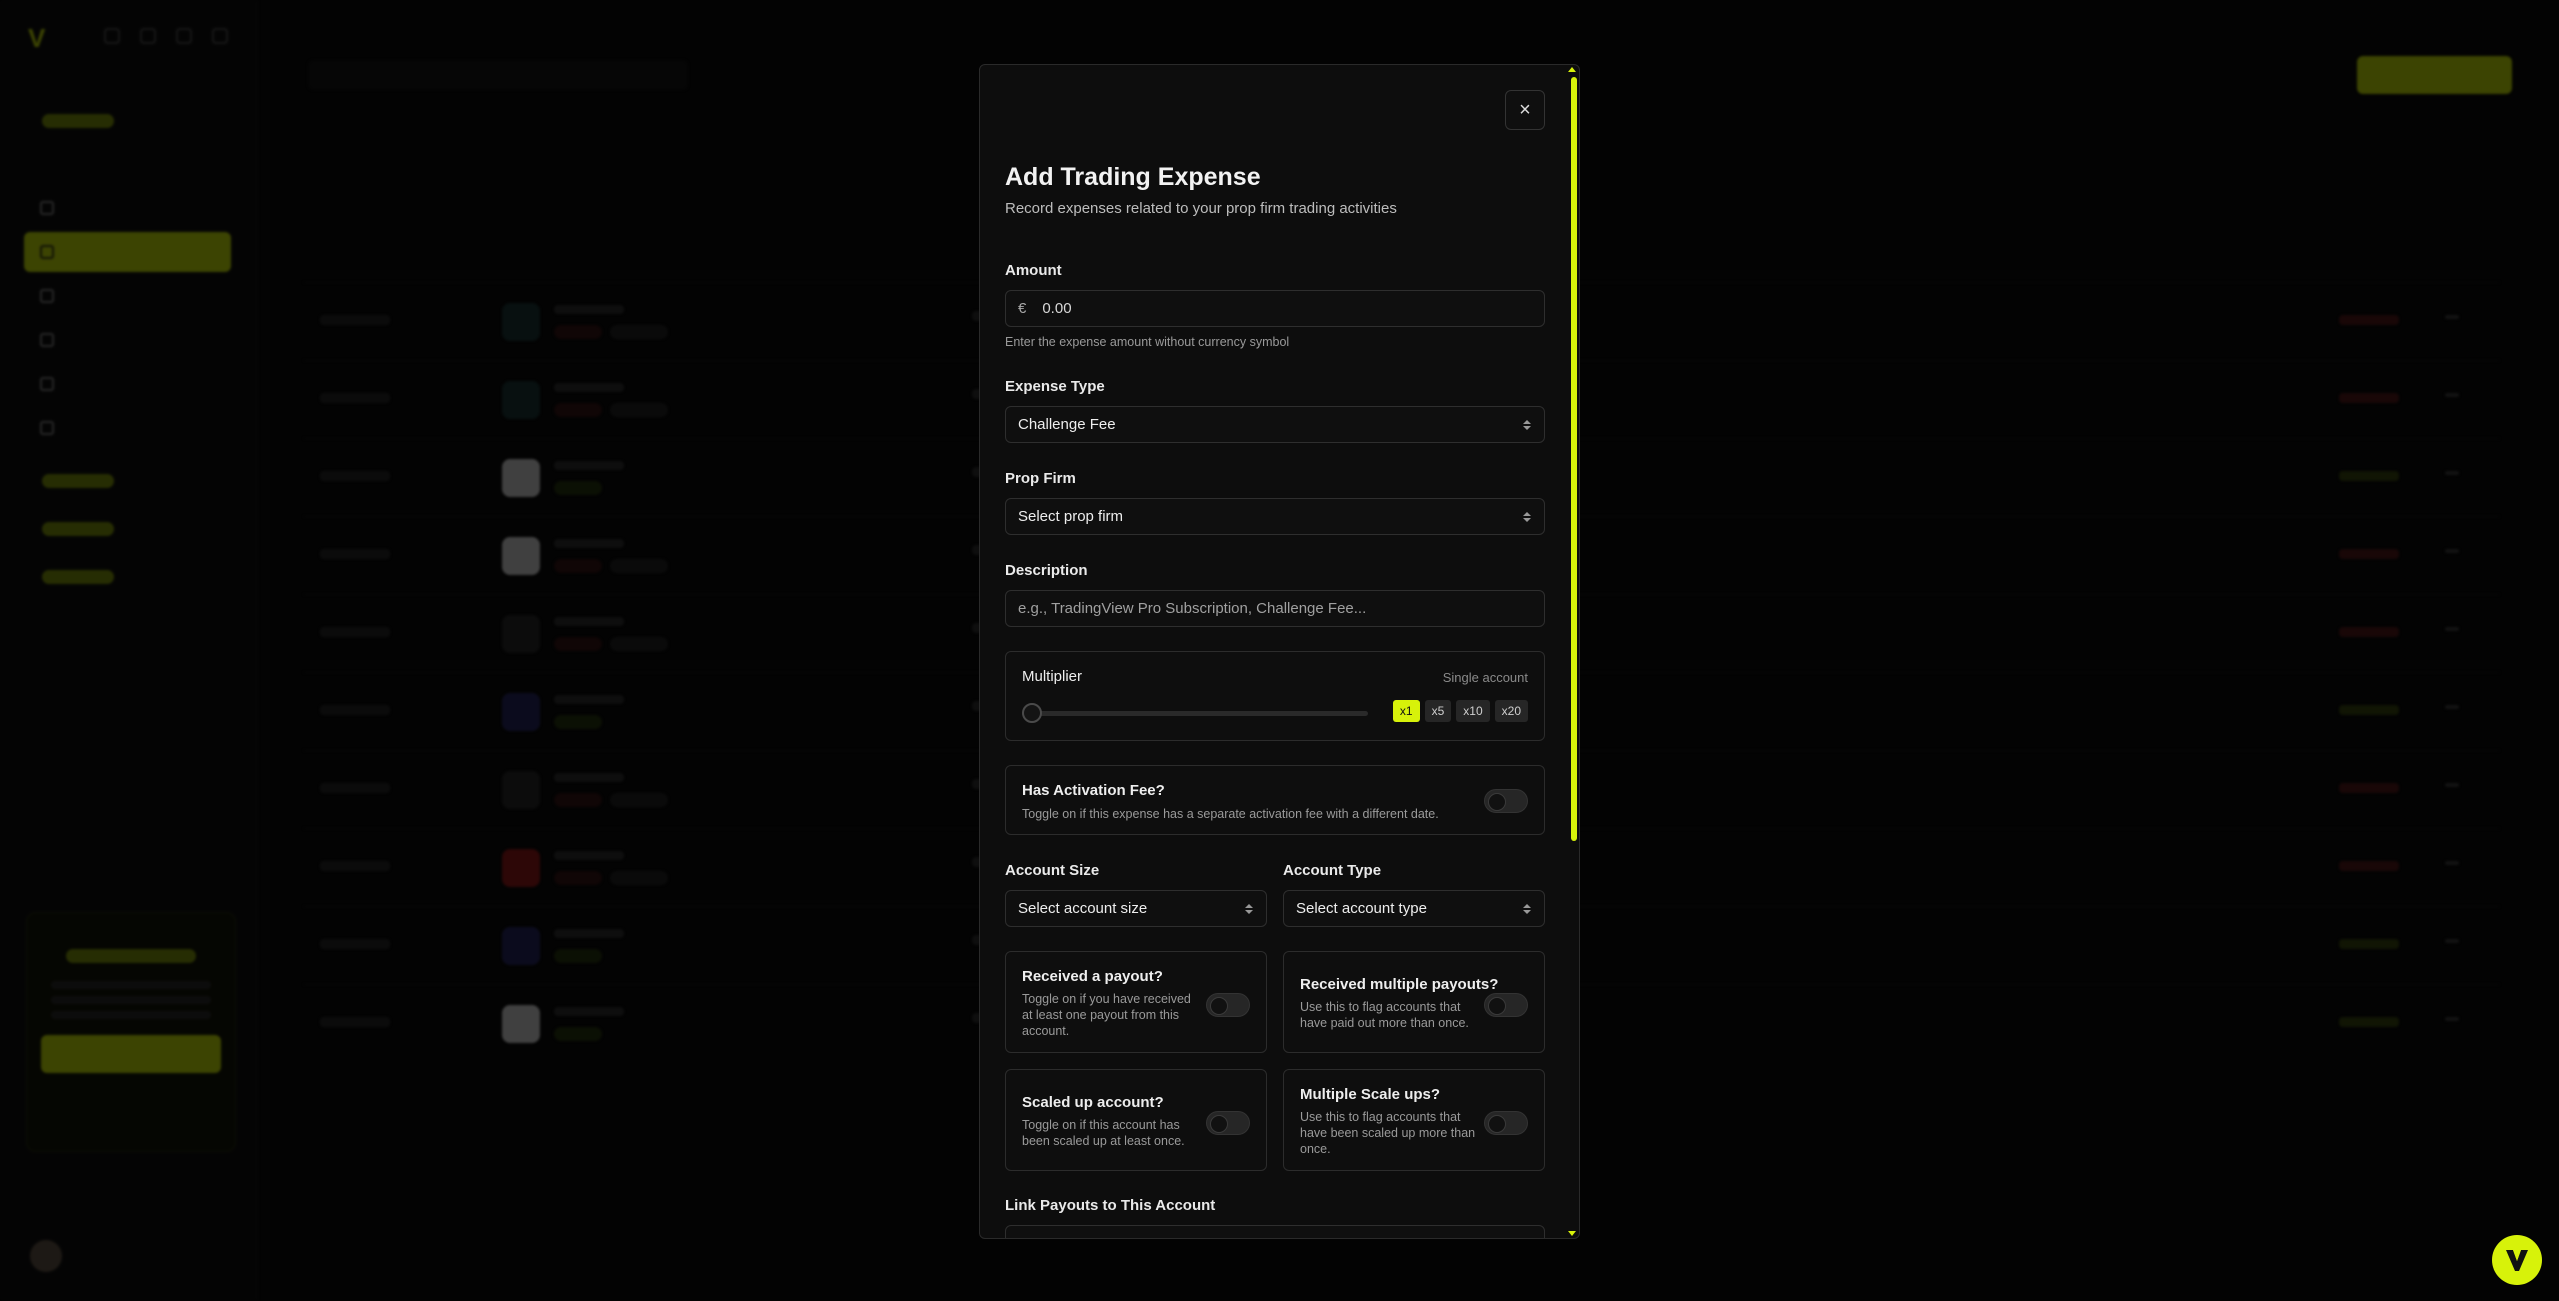 The image size is (2559, 1301). I want to click on amount-label: Amount, so click(1033, 270).